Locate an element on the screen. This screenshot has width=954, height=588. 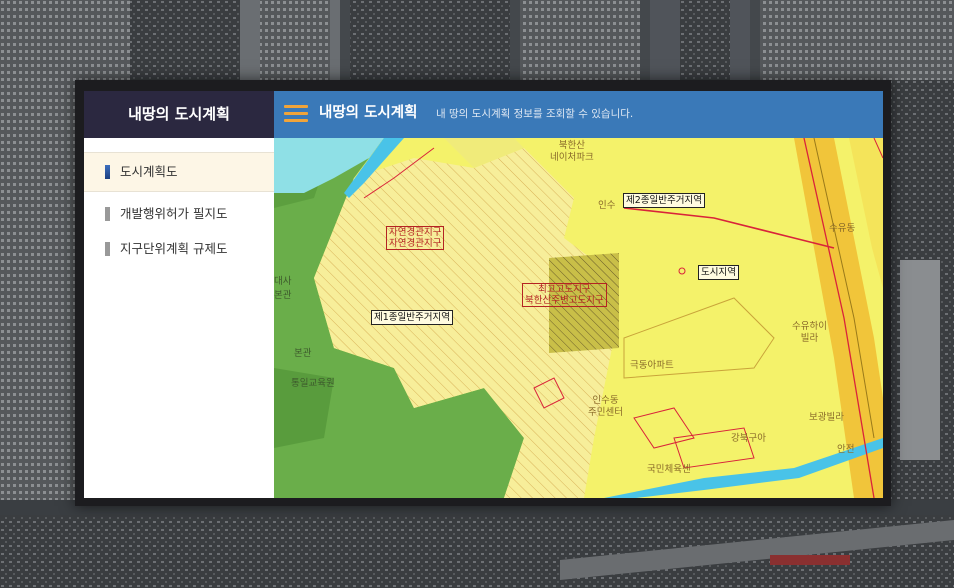
sidebar-item-district-plan-map: 지구단위계획 규제도 is located at coordinates (179, 249).